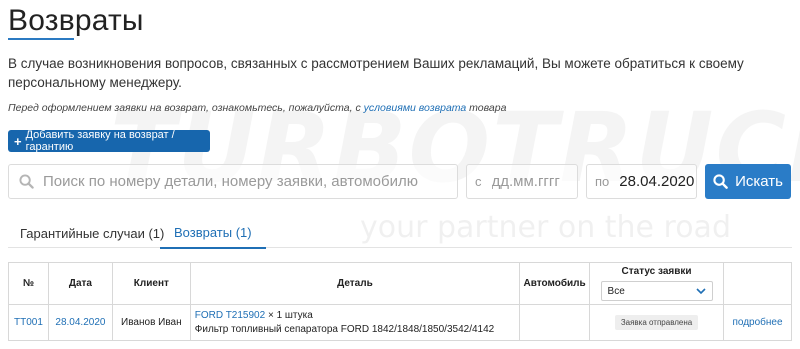  What do you see at coordinates (151, 283) in the screenshot?
I see `header-client: Клиент` at bounding box center [151, 283].